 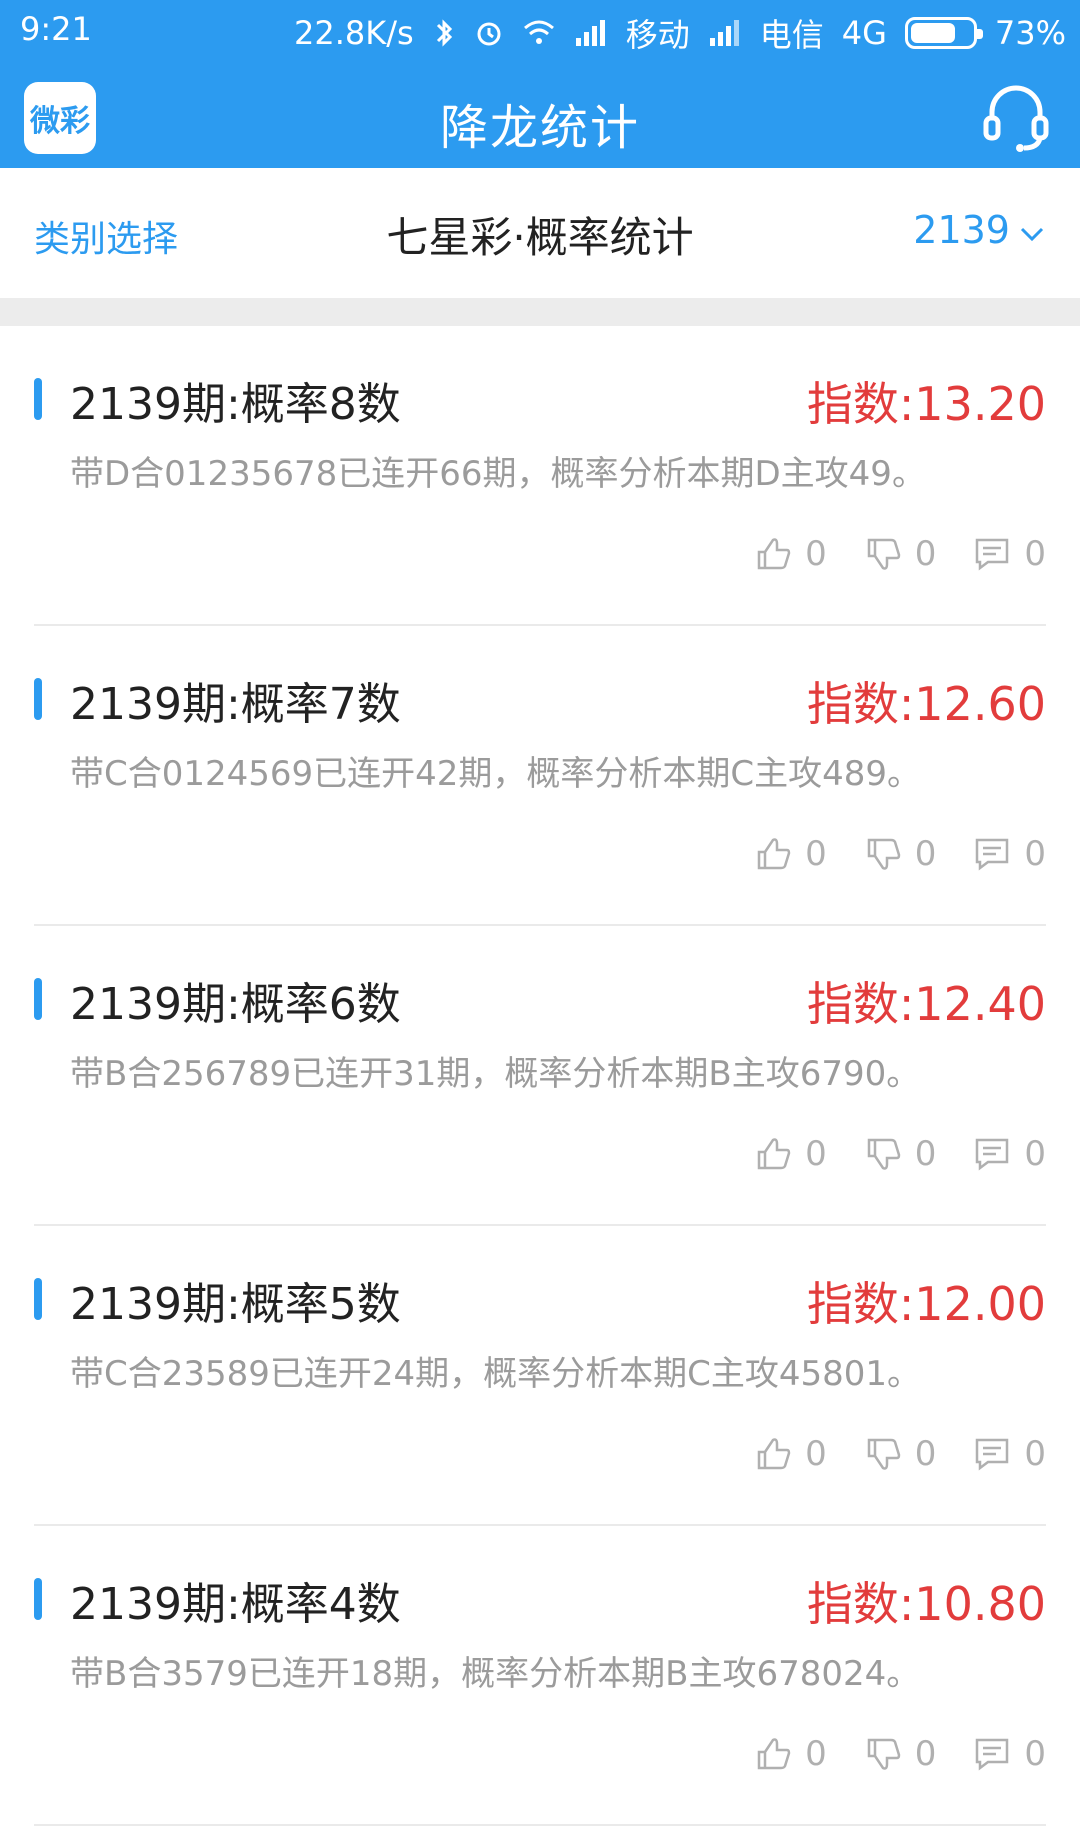 I want to click on item-desc: 带D合01235678已连开66期，概率分析本期D主攻49。, so click(x=498, y=474).